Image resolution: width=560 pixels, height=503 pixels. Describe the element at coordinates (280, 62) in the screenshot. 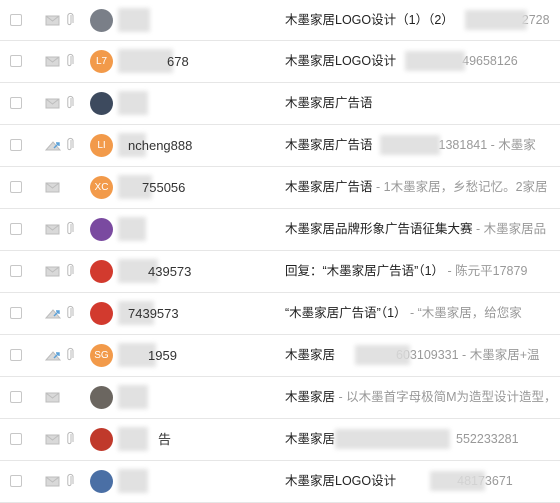

I see `list-item: L7 678 木墨家居LOGO设计 49658126` at that location.